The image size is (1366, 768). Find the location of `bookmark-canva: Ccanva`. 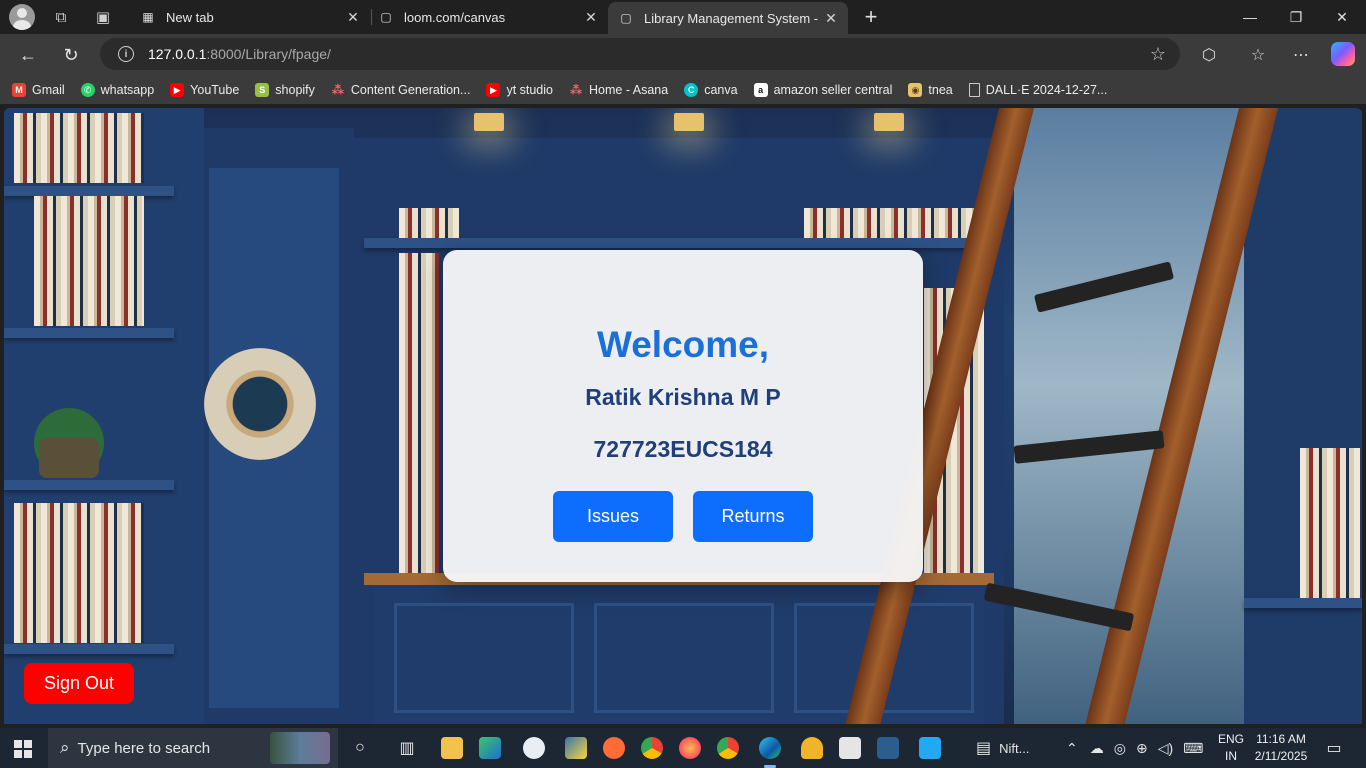

bookmark-canva: Ccanva is located at coordinates (711, 90).